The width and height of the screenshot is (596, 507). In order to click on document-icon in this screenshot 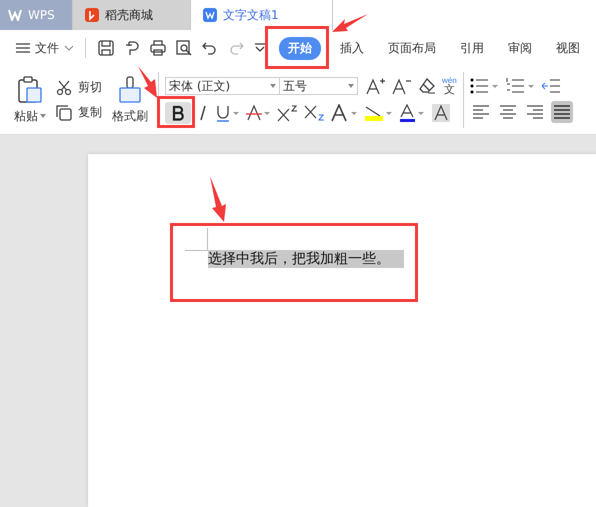, I will do `click(210, 15)`.